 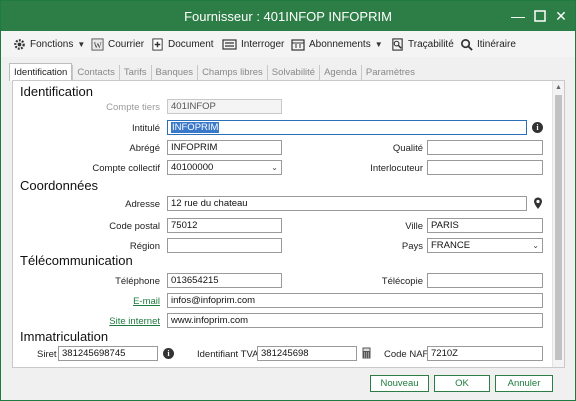 I want to click on tva-input: 381245698, so click(x=307, y=353).